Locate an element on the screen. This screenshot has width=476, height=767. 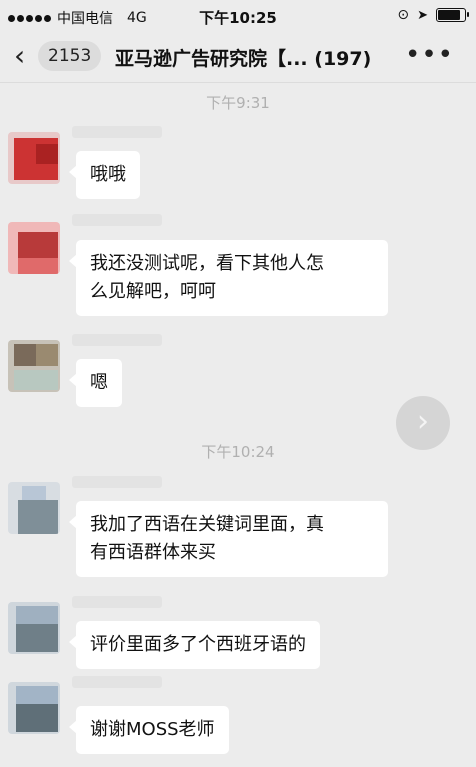
message-bubble: 嗯 is located at coordinates (95, 383).